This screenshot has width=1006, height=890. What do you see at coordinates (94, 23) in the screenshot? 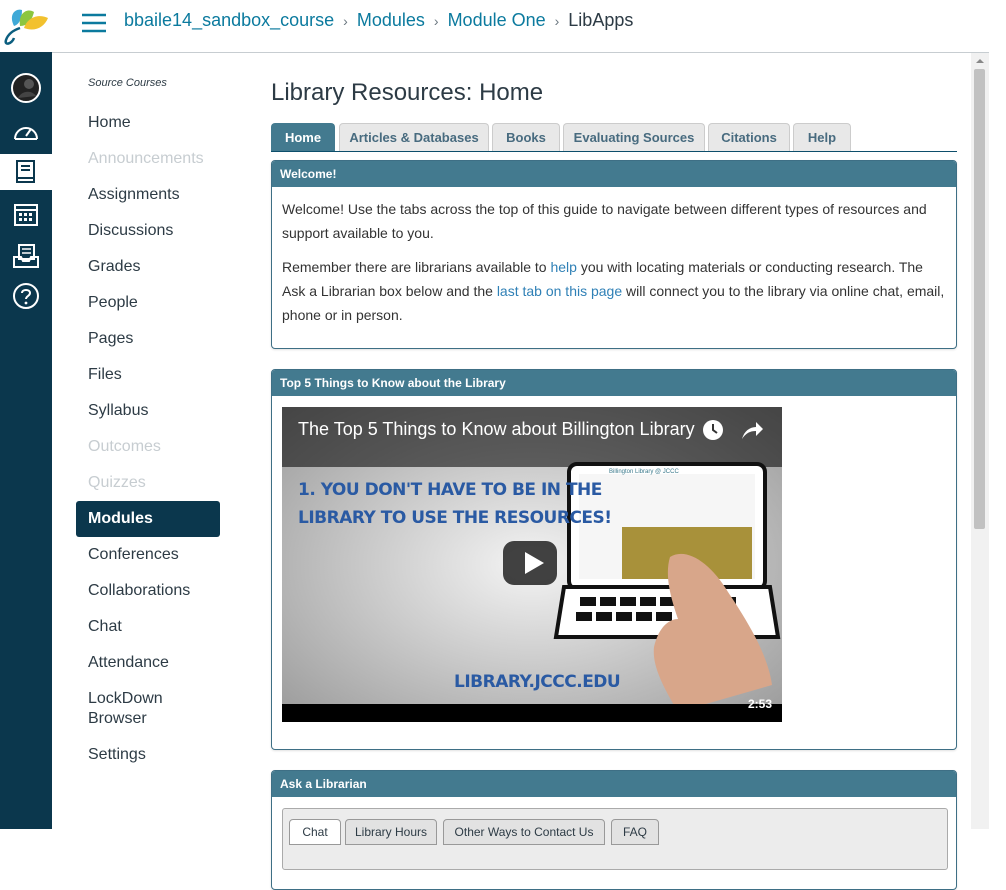
I see `hamburger-icon` at bounding box center [94, 23].